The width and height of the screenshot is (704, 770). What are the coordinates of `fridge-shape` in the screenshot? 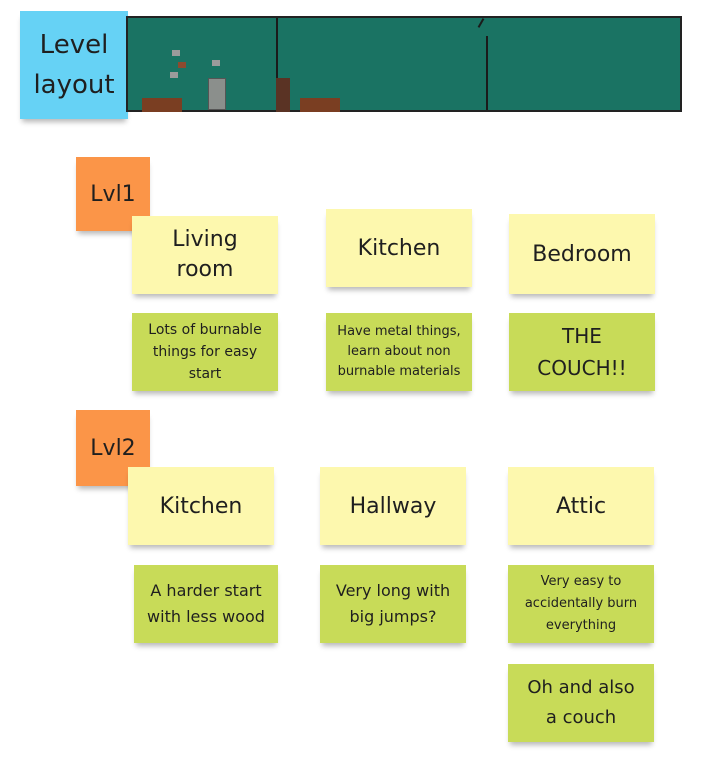 It's located at (217, 94).